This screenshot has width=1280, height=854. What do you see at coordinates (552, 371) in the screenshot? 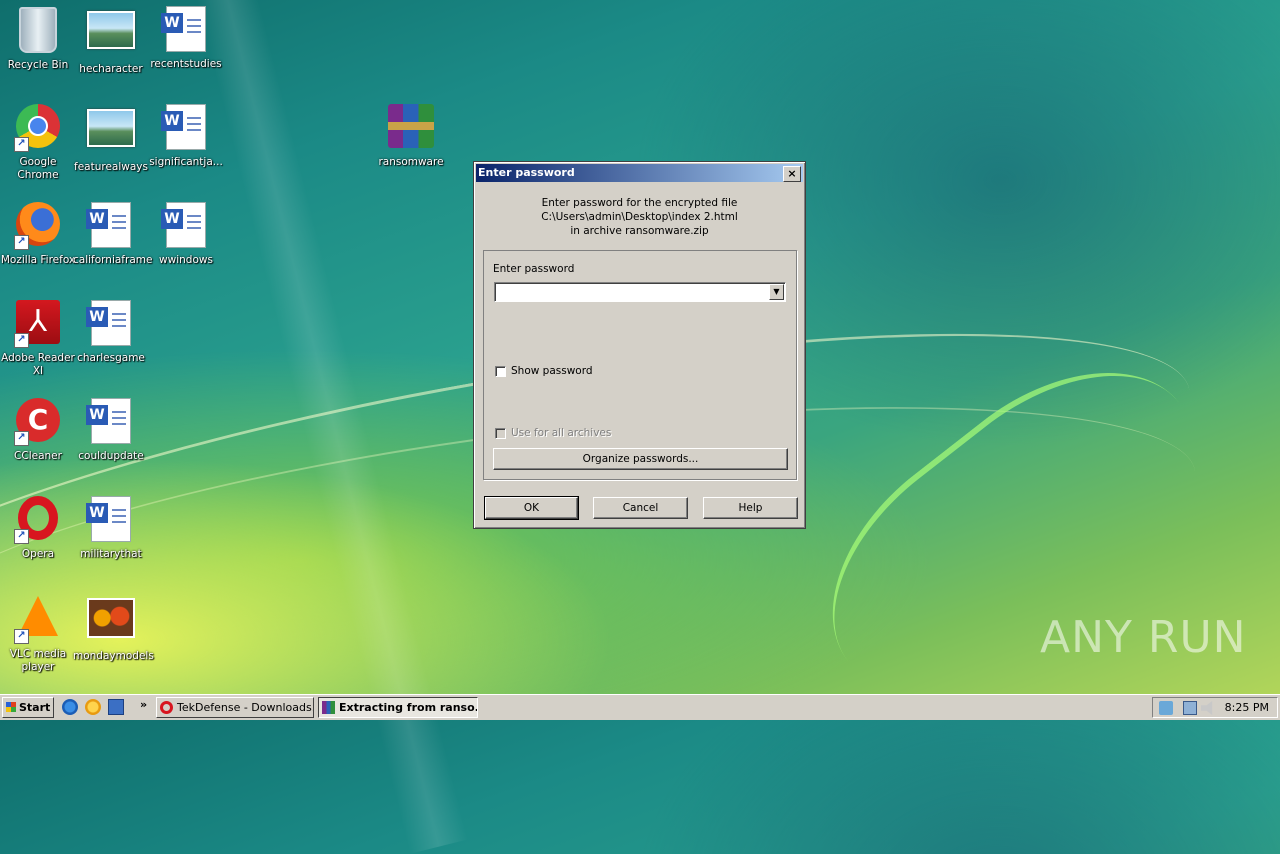
I see `show-password-label: Show password` at bounding box center [552, 371].